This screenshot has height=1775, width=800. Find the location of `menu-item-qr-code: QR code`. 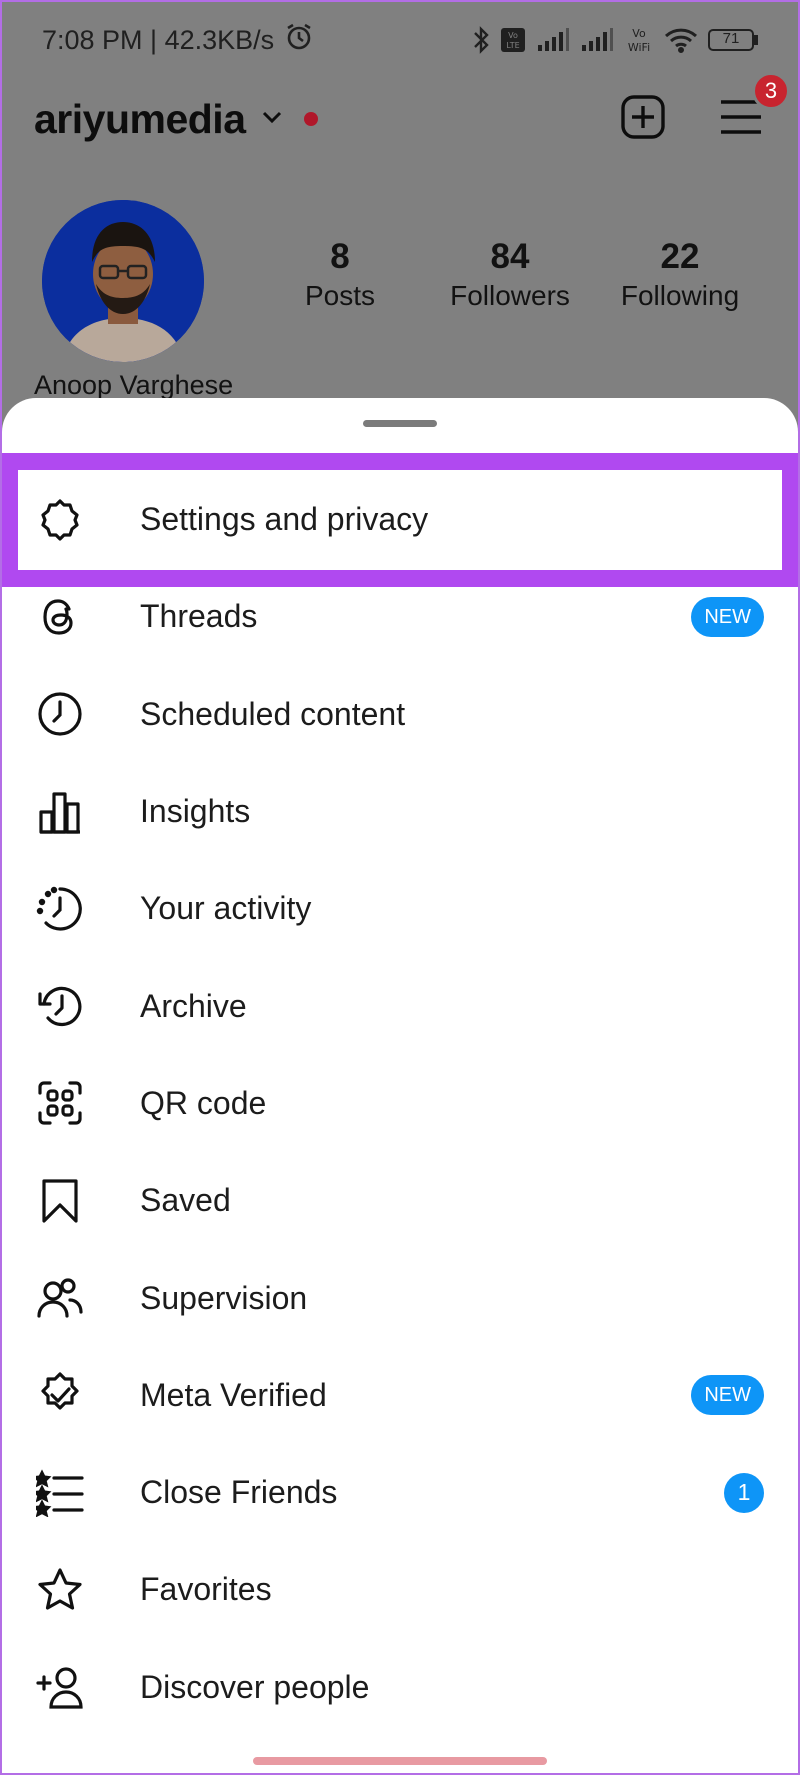

menu-item-qr-code: QR code is located at coordinates (400, 1103).